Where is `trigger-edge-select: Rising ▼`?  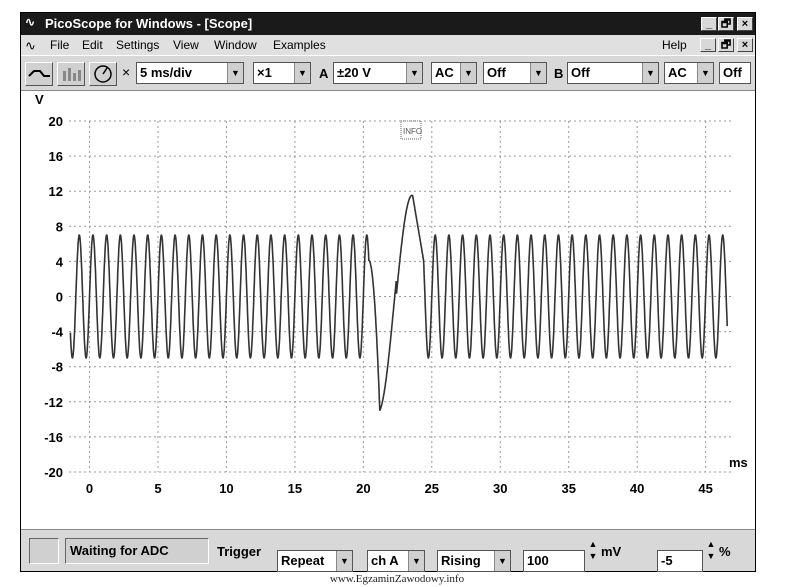 trigger-edge-select: Rising ▼ is located at coordinates (474, 561).